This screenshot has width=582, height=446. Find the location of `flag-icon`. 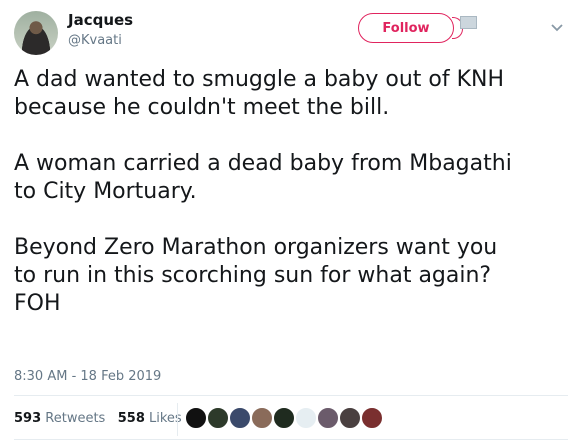

flag-icon is located at coordinates (468, 22).